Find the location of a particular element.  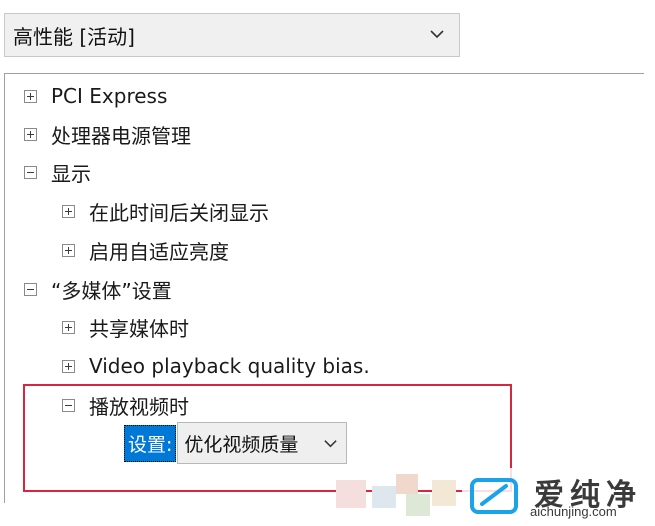

tree-item-pci-express: PCI Express is located at coordinates (95, 96).